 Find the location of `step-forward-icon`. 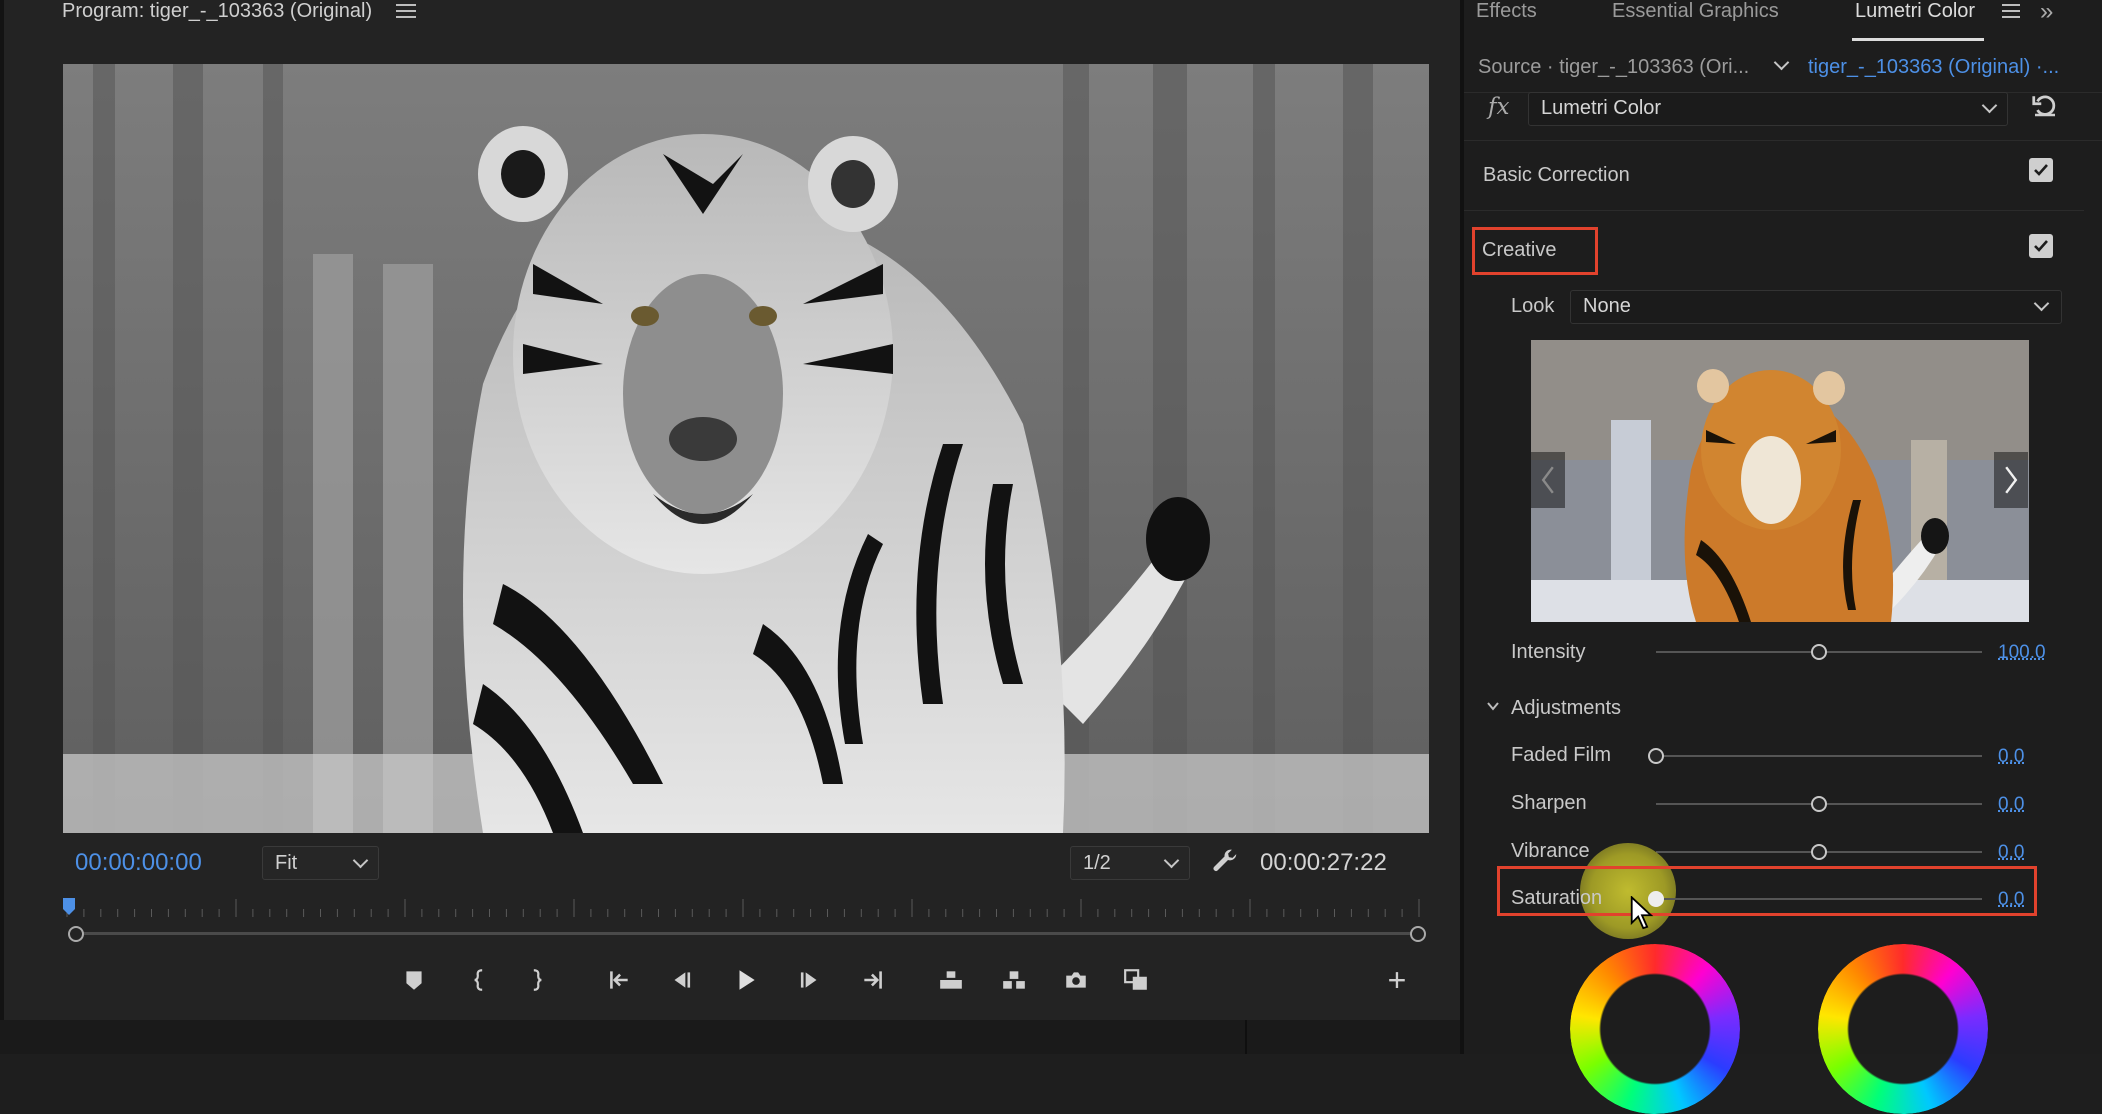

step-forward-icon is located at coordinates (808, 980).